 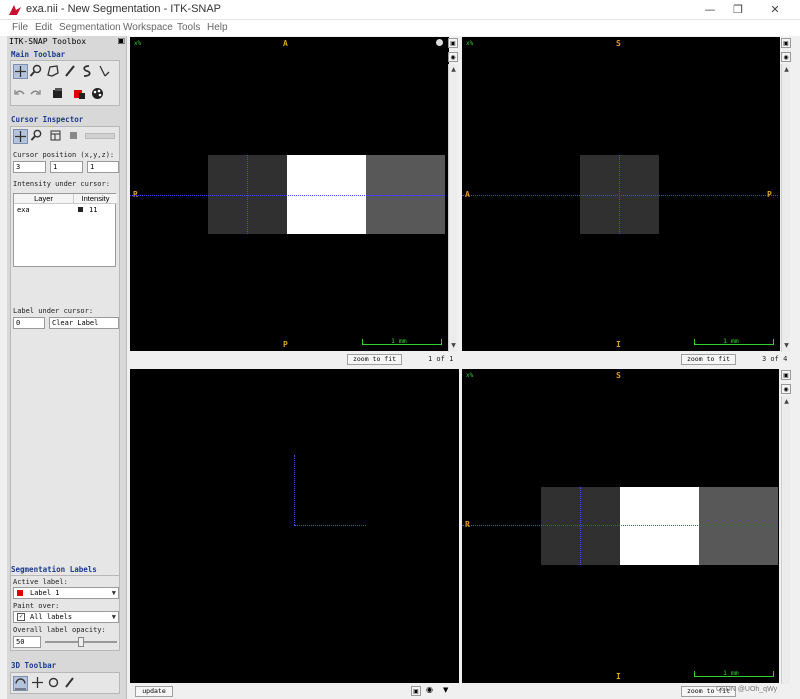 What do you see at coordinates (775, 10) in the screenshot?
I see `close-icon: ✕` at bounding box center [775, 10].